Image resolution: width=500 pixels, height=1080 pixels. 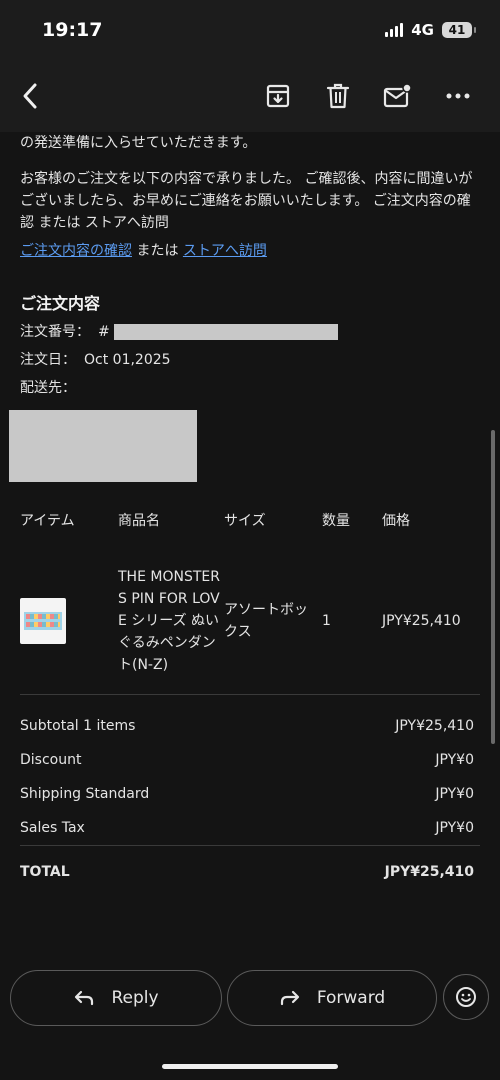 I want to click on order-date-row: 注文日： Oct 01,2025, so click(x=250, y=360).